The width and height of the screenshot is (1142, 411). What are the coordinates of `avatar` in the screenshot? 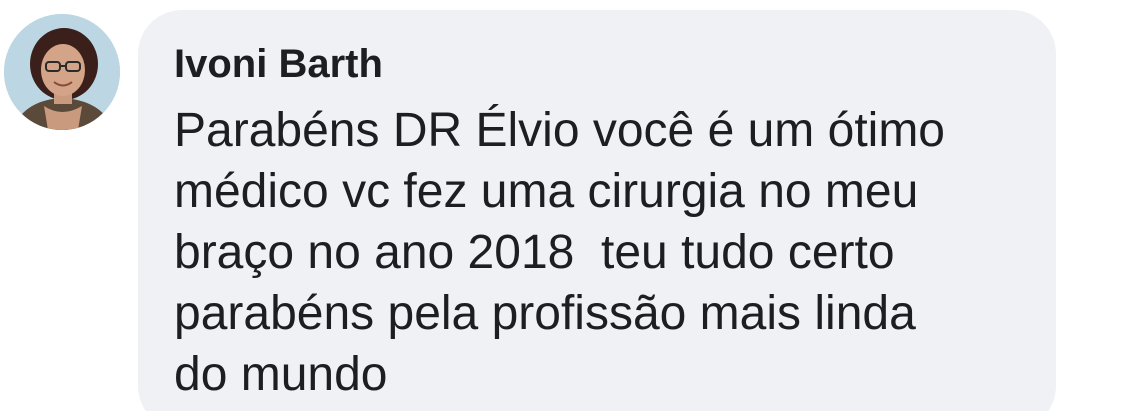 It's located at (62, 72).